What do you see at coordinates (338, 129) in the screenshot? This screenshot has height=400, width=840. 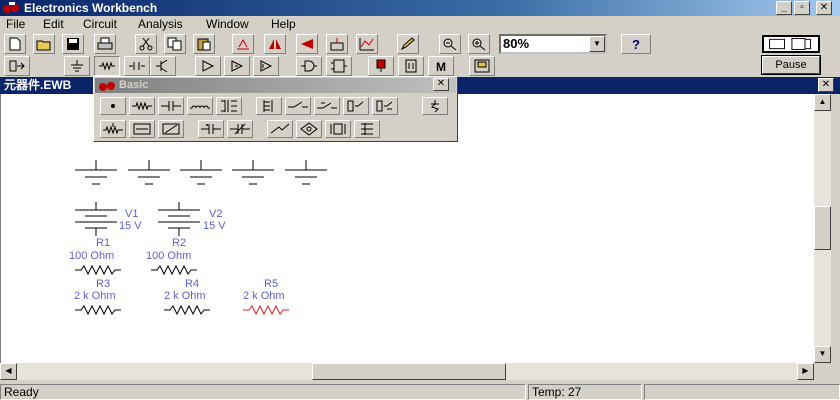 I see `crystal-button` at bounding box center [338, 129].